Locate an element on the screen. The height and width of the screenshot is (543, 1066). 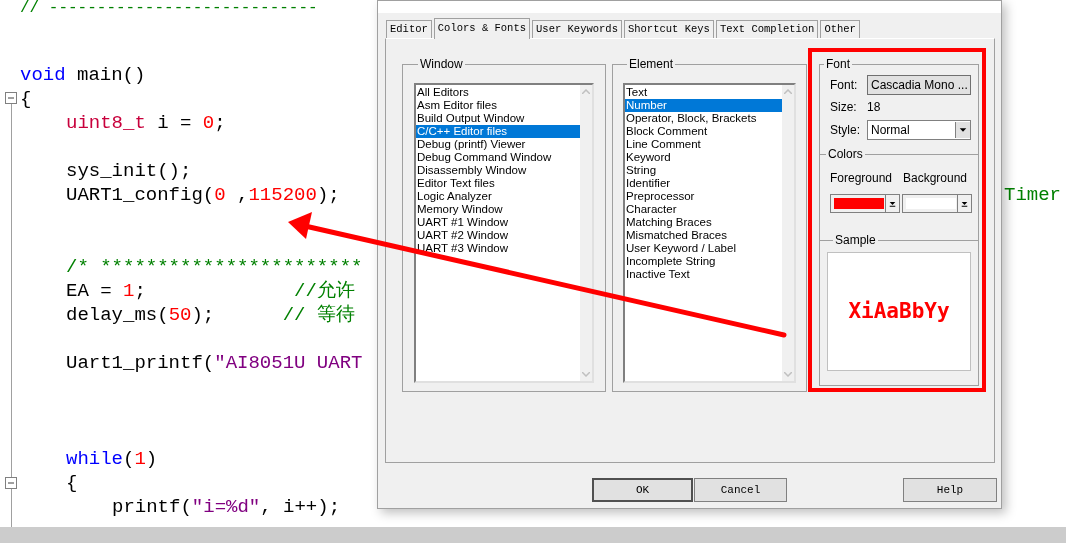
code-line: EA = 1; //允许 is located at coordinates (210, 291).